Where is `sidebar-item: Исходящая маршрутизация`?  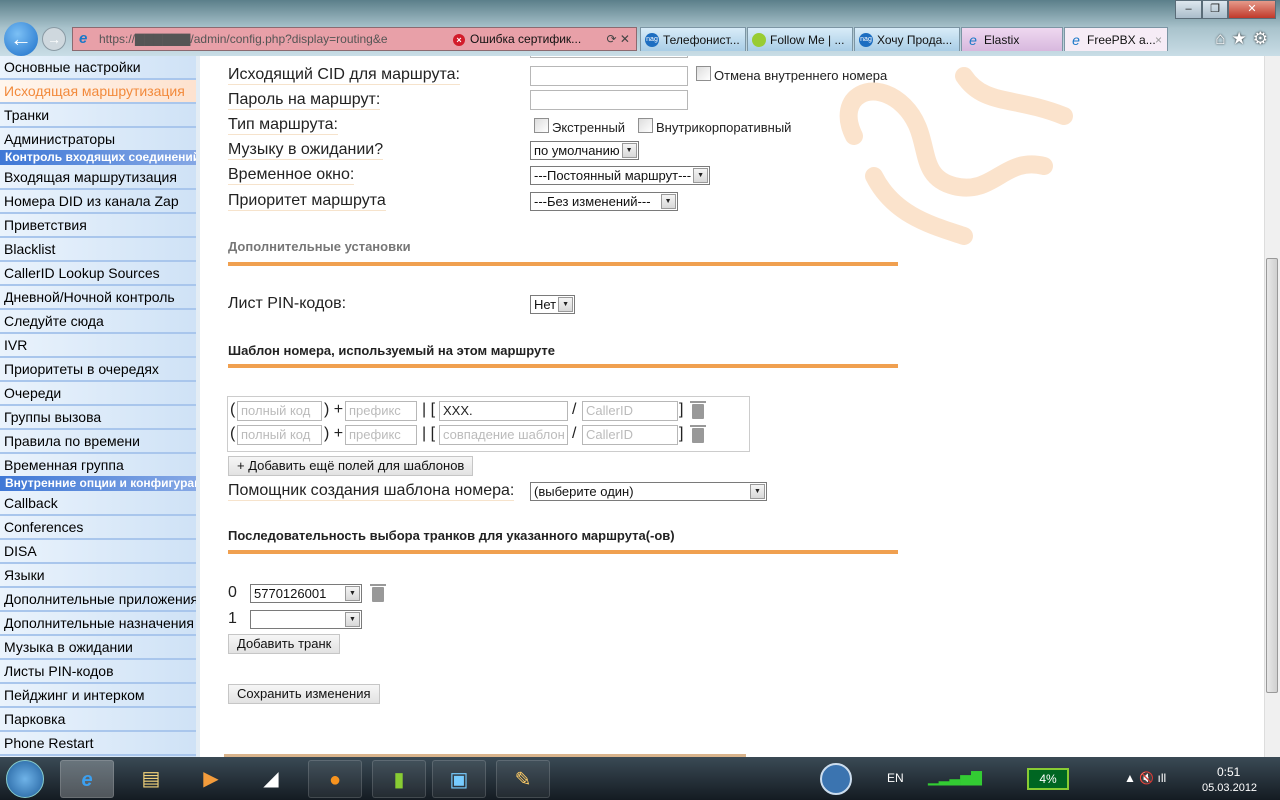
sidebar-item: Исходящая маршрутизация is located at coordinates (98, 92).